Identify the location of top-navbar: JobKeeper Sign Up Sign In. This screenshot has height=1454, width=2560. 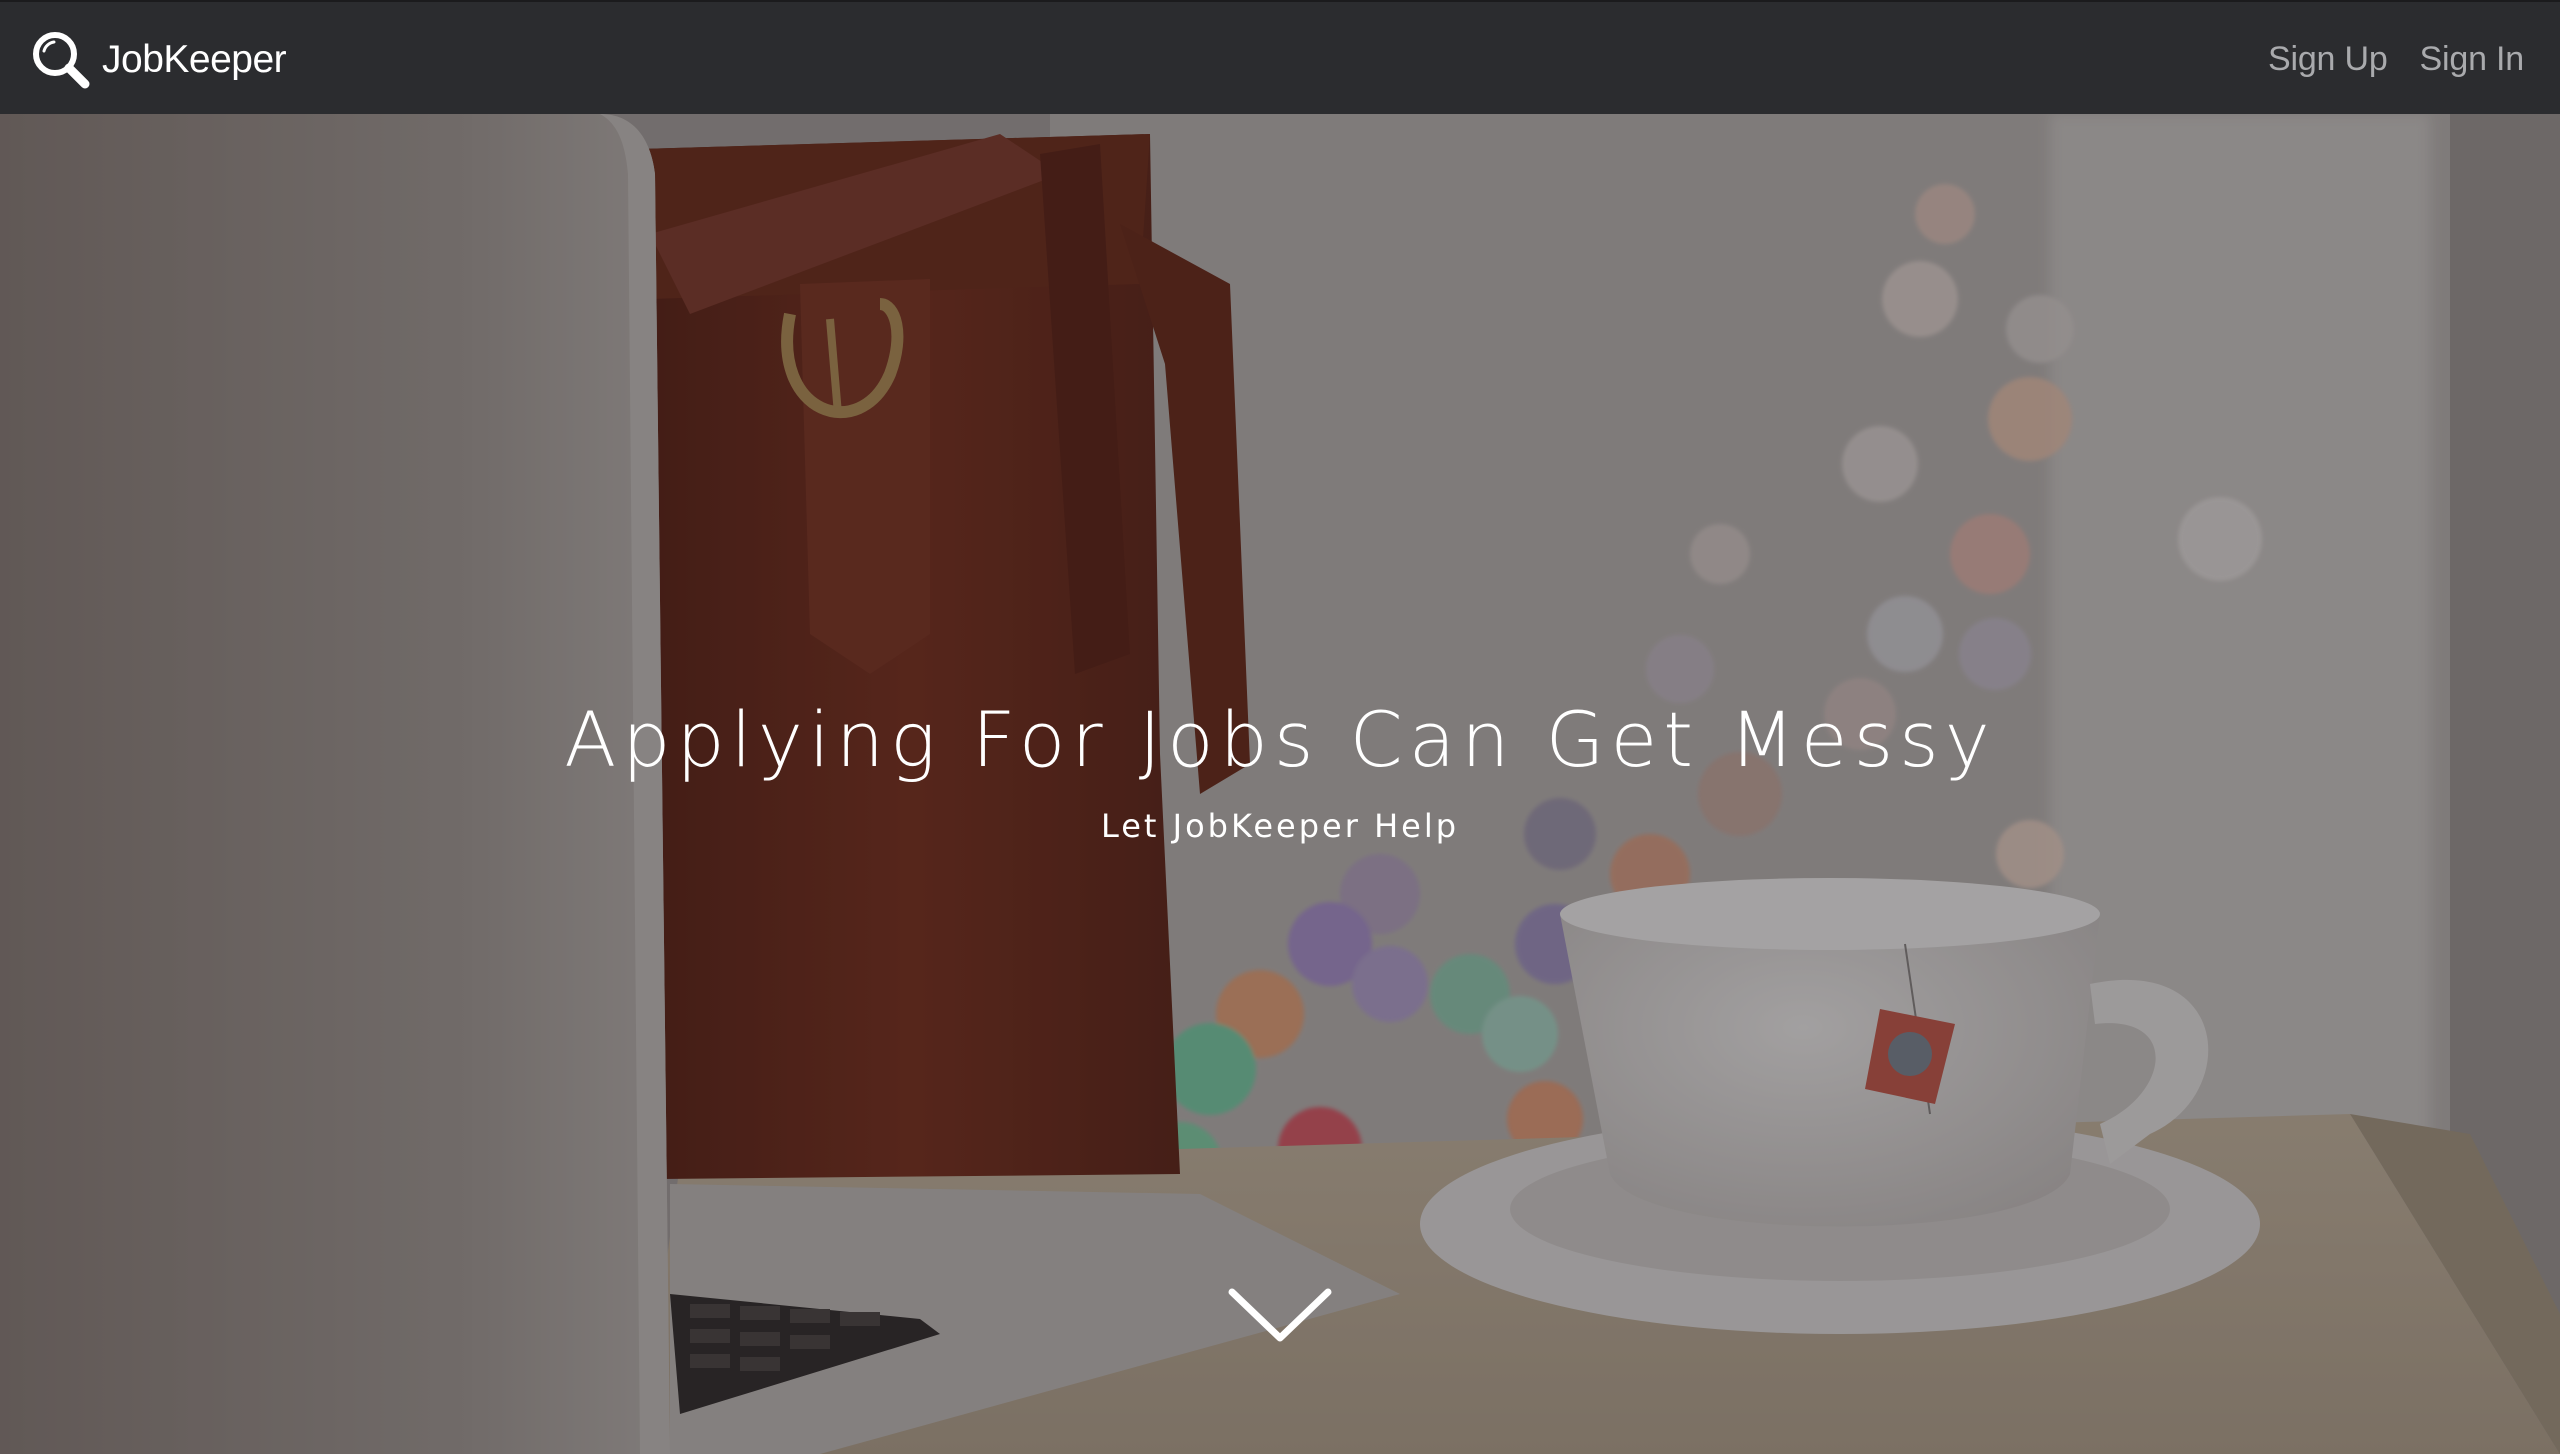
(1280, 57).